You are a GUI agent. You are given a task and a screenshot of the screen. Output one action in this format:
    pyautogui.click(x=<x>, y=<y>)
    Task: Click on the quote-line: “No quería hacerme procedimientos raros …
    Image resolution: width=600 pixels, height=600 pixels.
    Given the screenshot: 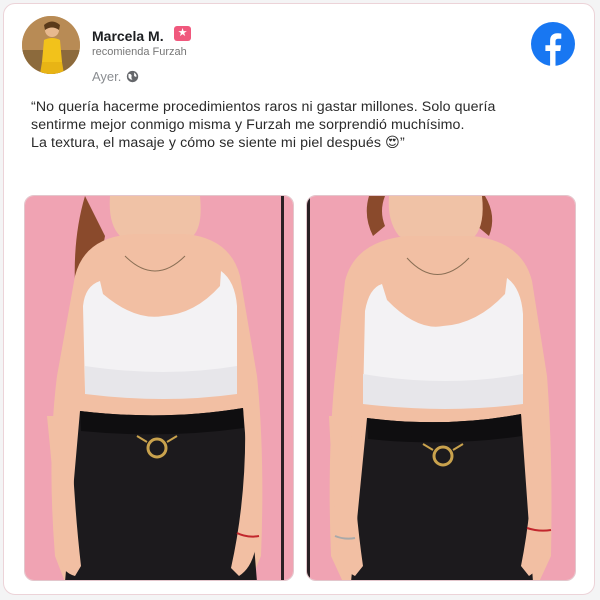 What is the action you would take?
    pyautogui.click(x=263, y=107)
    